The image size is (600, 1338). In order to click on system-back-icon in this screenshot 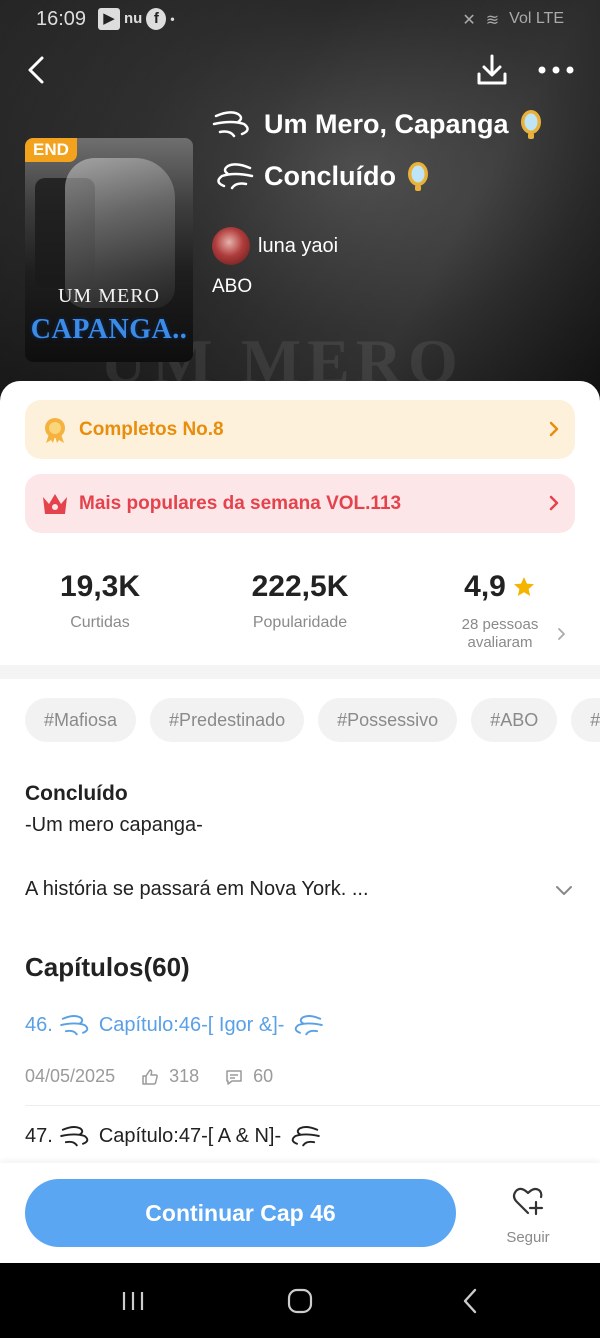, I will do `click(470, 1301)`.